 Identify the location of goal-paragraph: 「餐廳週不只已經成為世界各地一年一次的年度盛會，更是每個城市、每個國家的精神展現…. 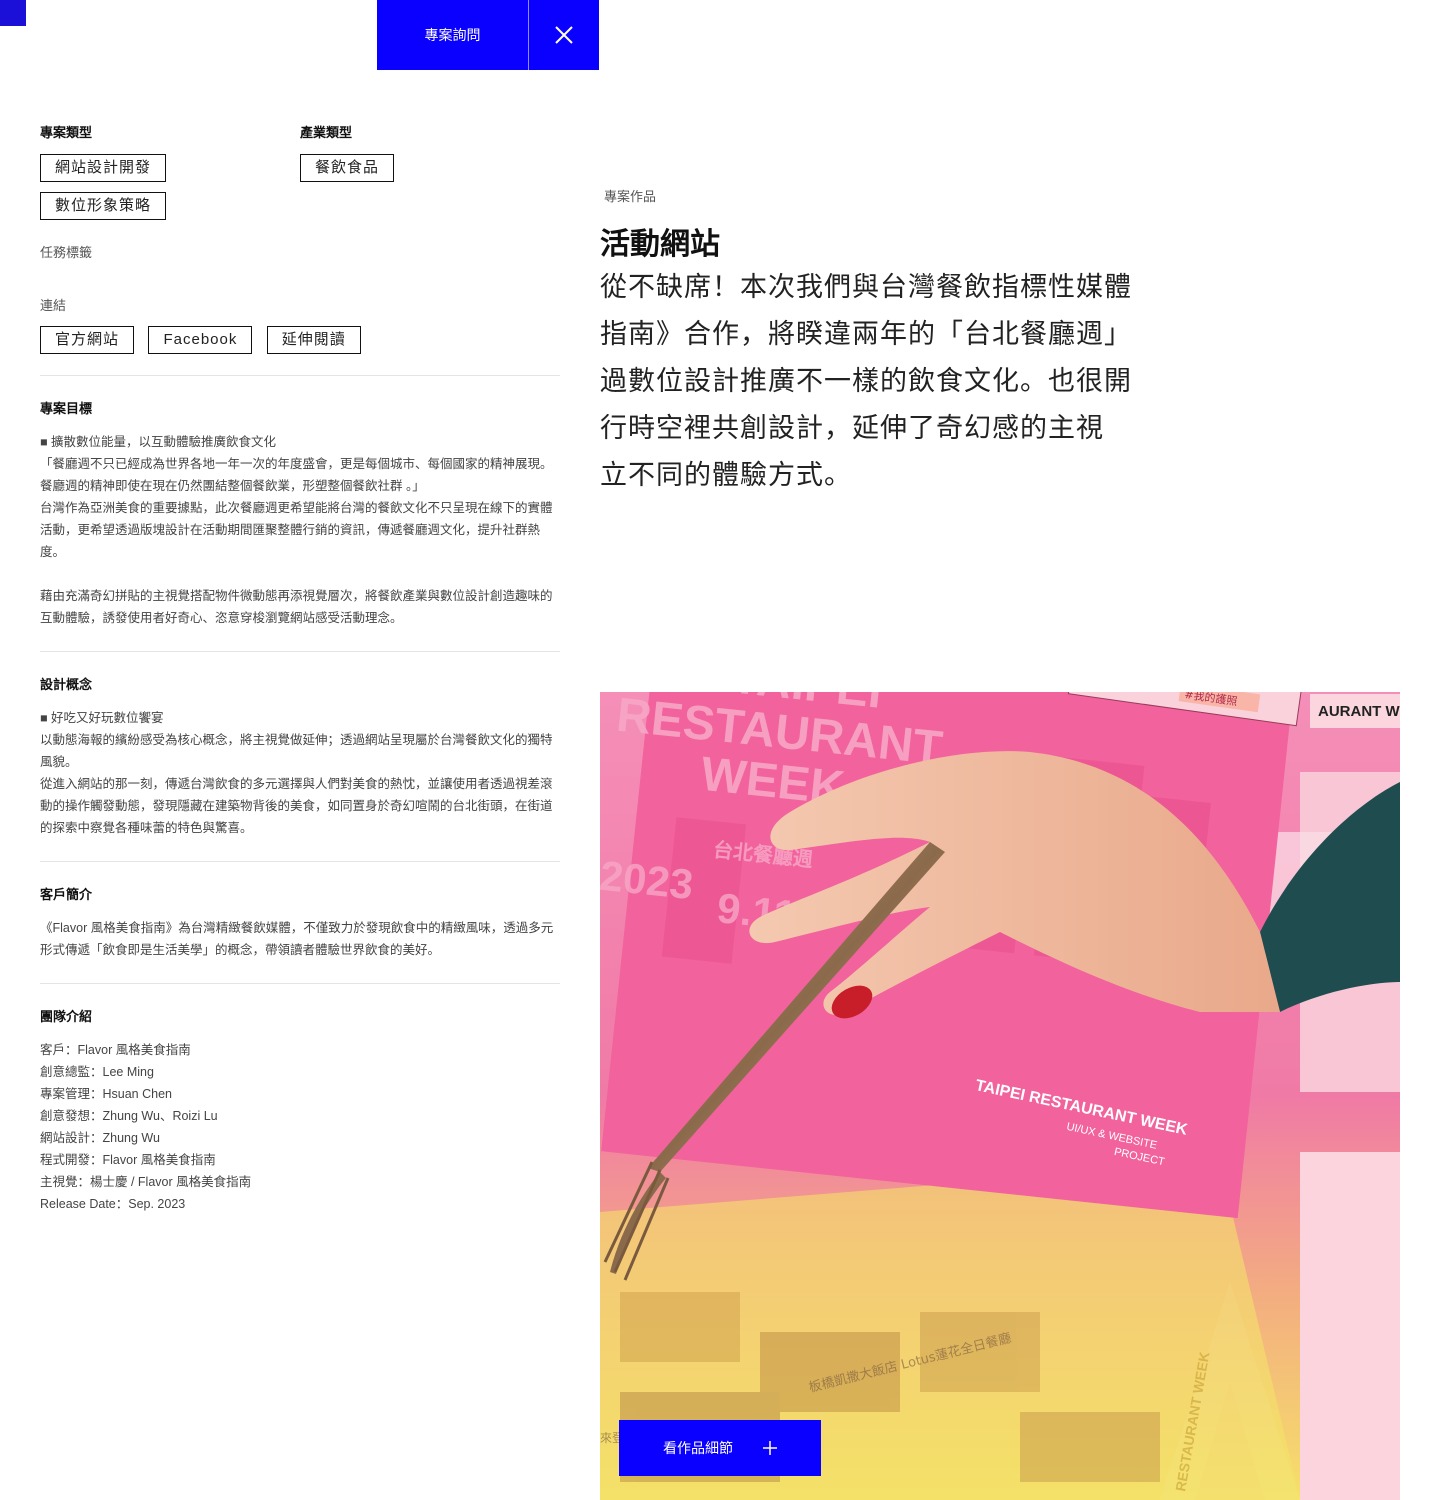
(296, 475).